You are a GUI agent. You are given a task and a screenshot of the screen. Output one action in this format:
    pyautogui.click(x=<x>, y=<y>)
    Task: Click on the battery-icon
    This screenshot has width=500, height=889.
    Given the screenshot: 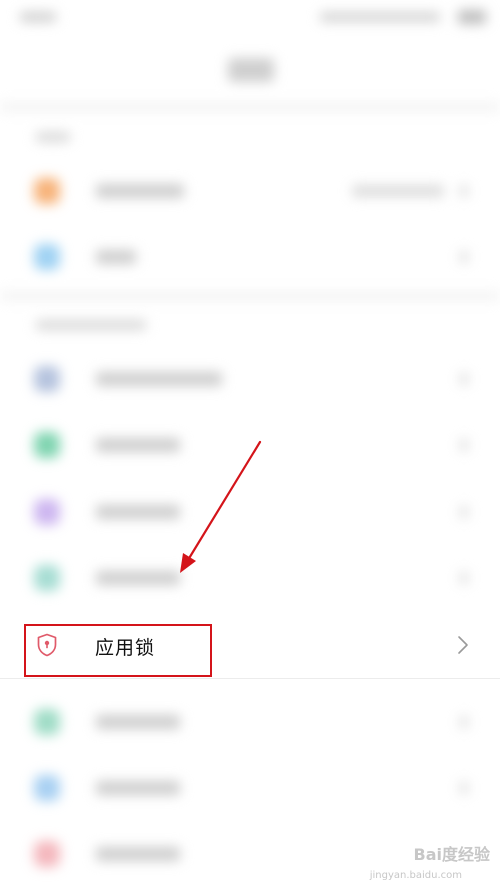 What is the action you would take?
    pyautogui.click(x=472, y=17)
    